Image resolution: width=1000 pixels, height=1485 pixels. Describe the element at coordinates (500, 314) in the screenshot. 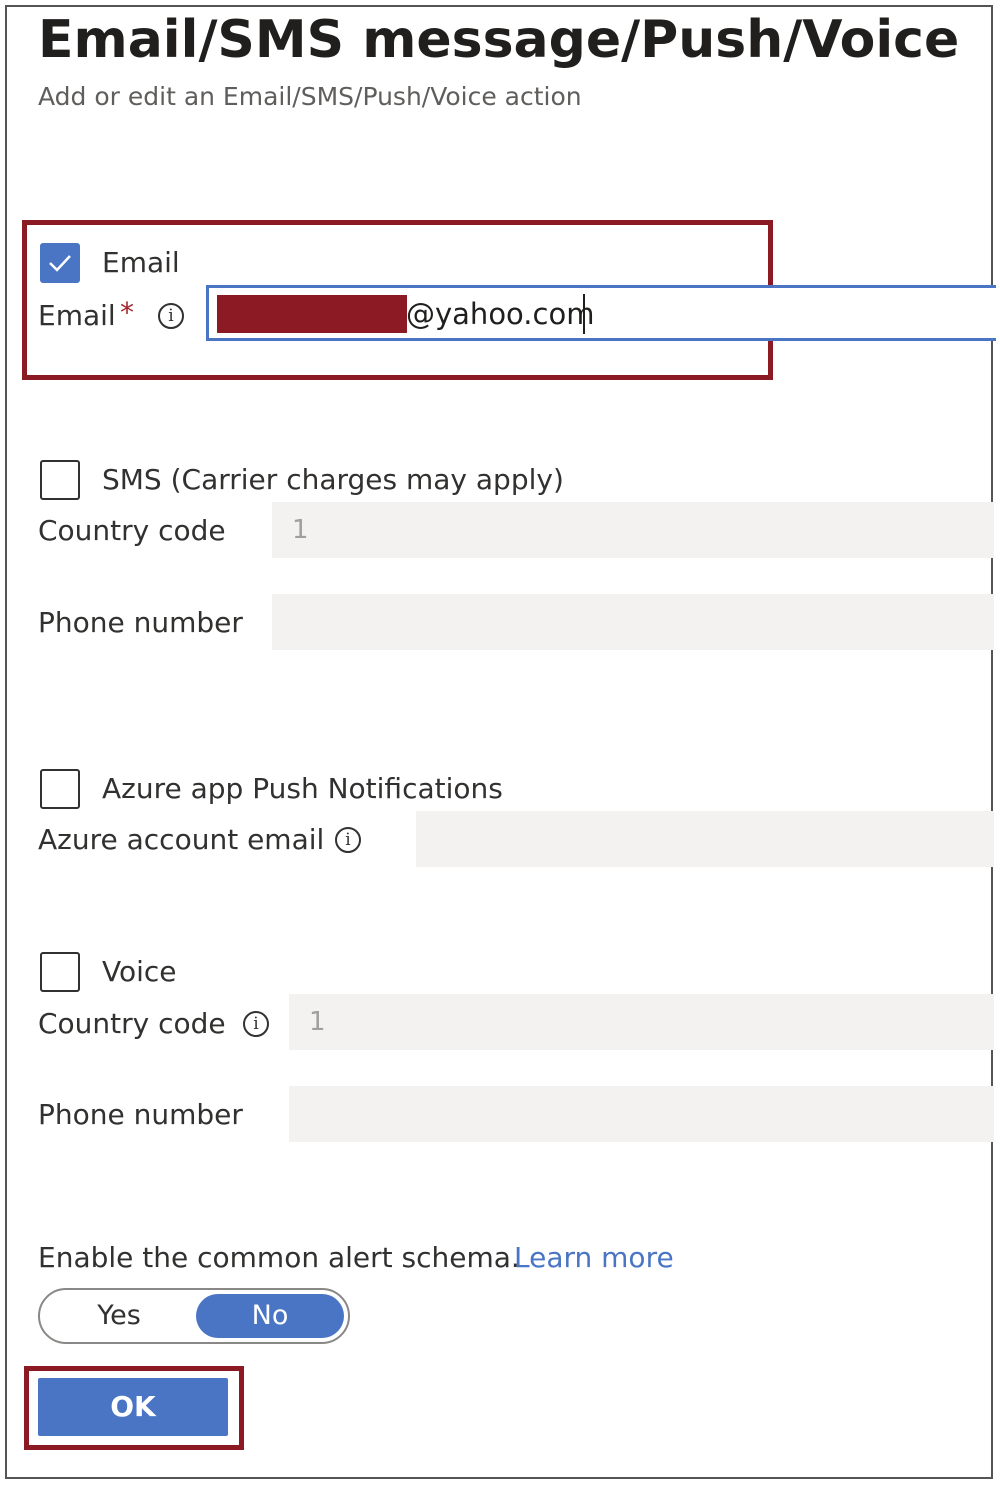

I see `email-input-value: @yahoo.com` at that location.